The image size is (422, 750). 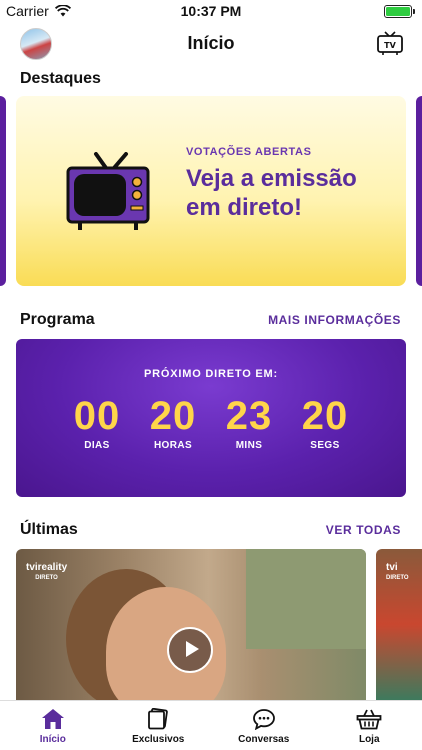 I want to click on cards-icon, so click(x=158, y=719).